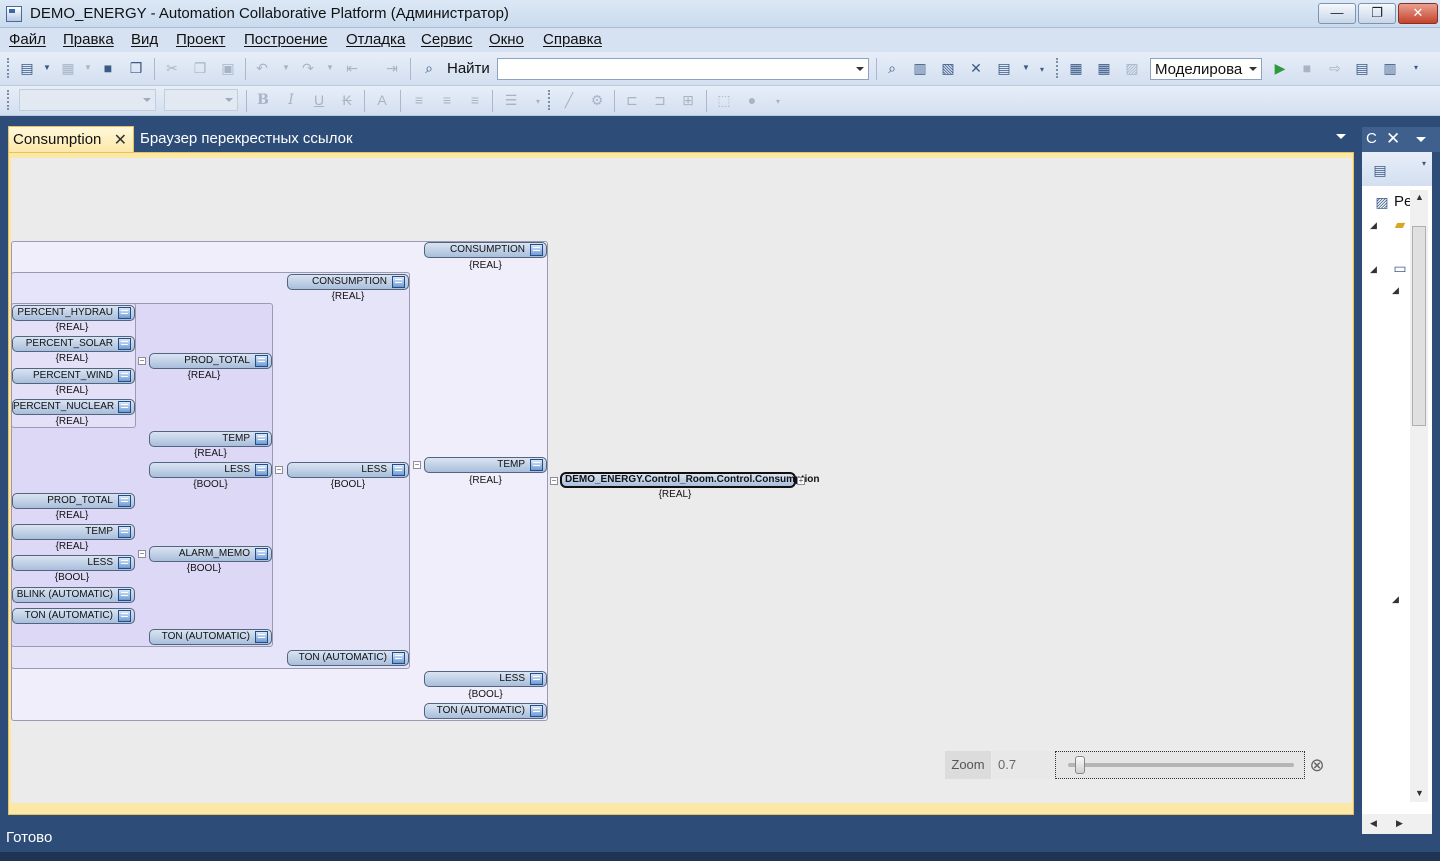  Describe the element at coordinates (291, 100) in the screenshot. I see `italic-icon: I` at that location.